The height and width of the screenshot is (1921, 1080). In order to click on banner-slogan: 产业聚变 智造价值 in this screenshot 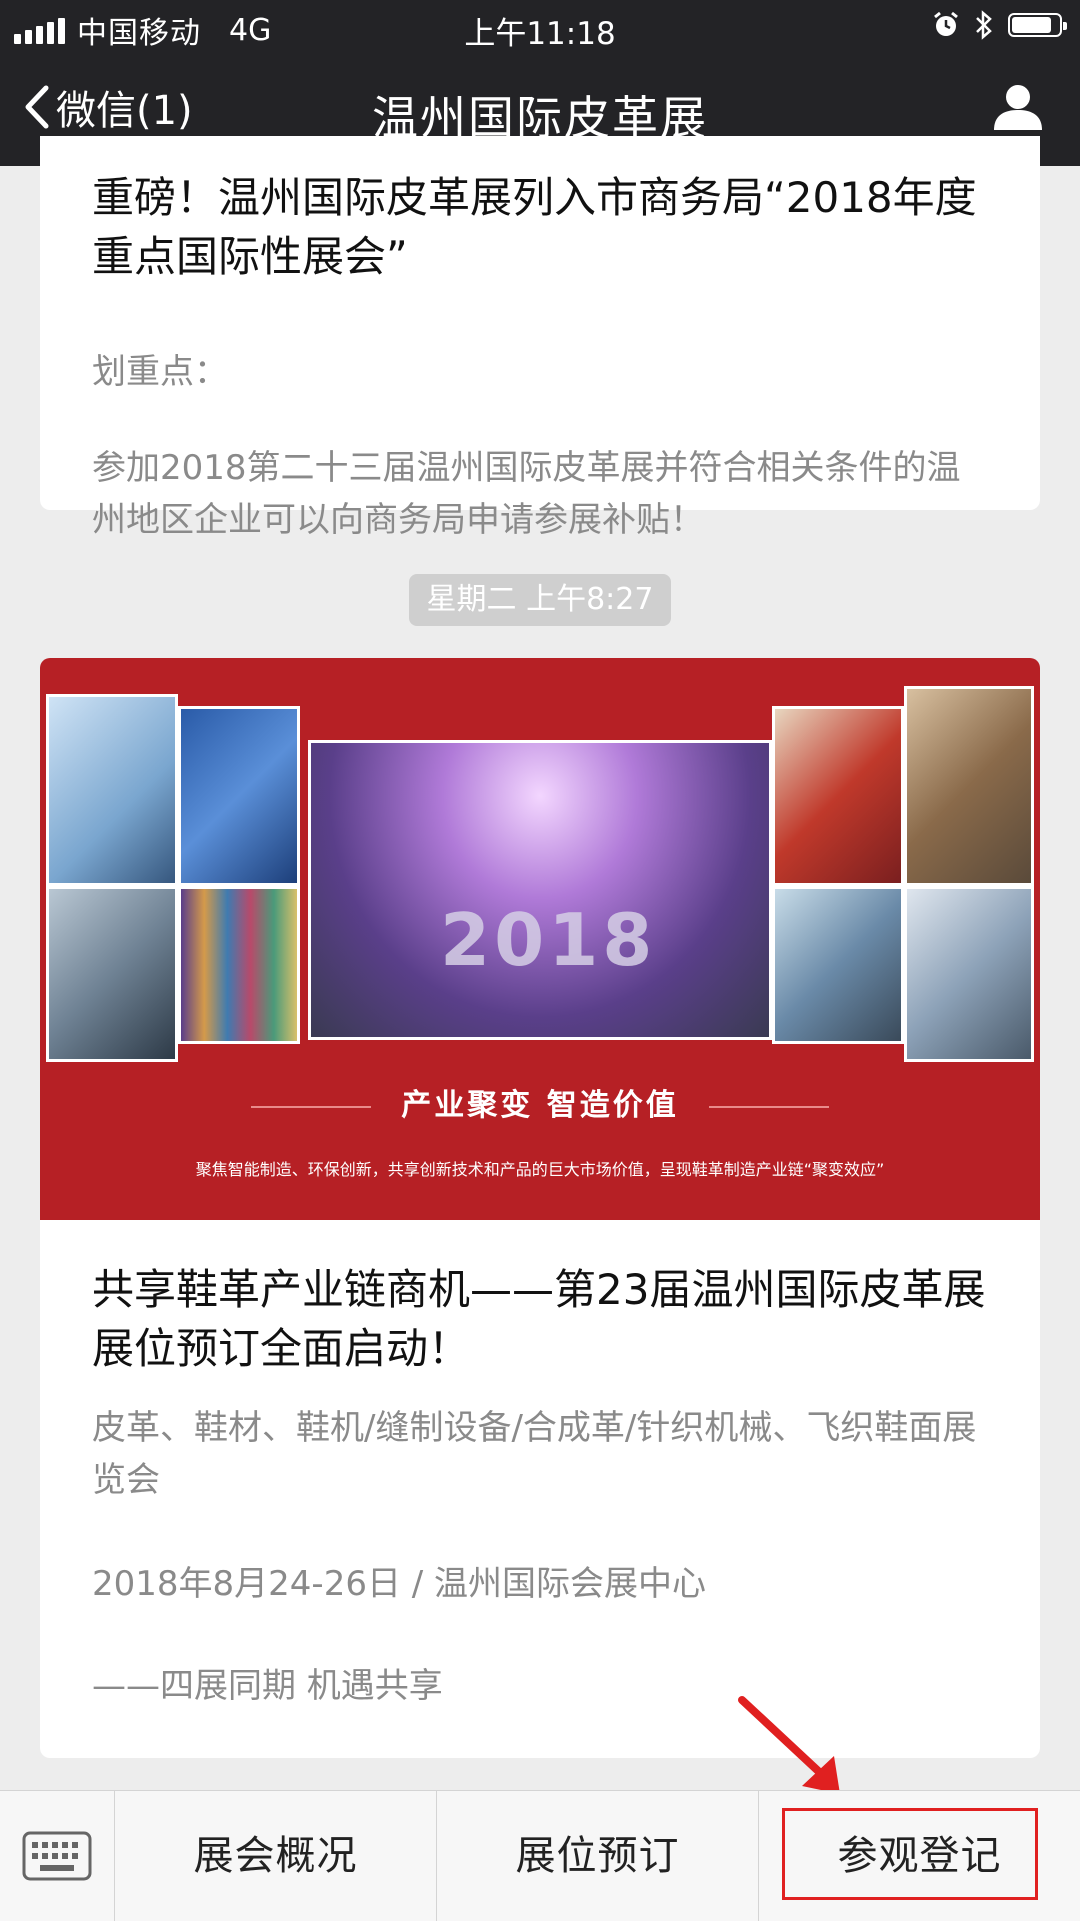, I will do `click(540, 1102)`.